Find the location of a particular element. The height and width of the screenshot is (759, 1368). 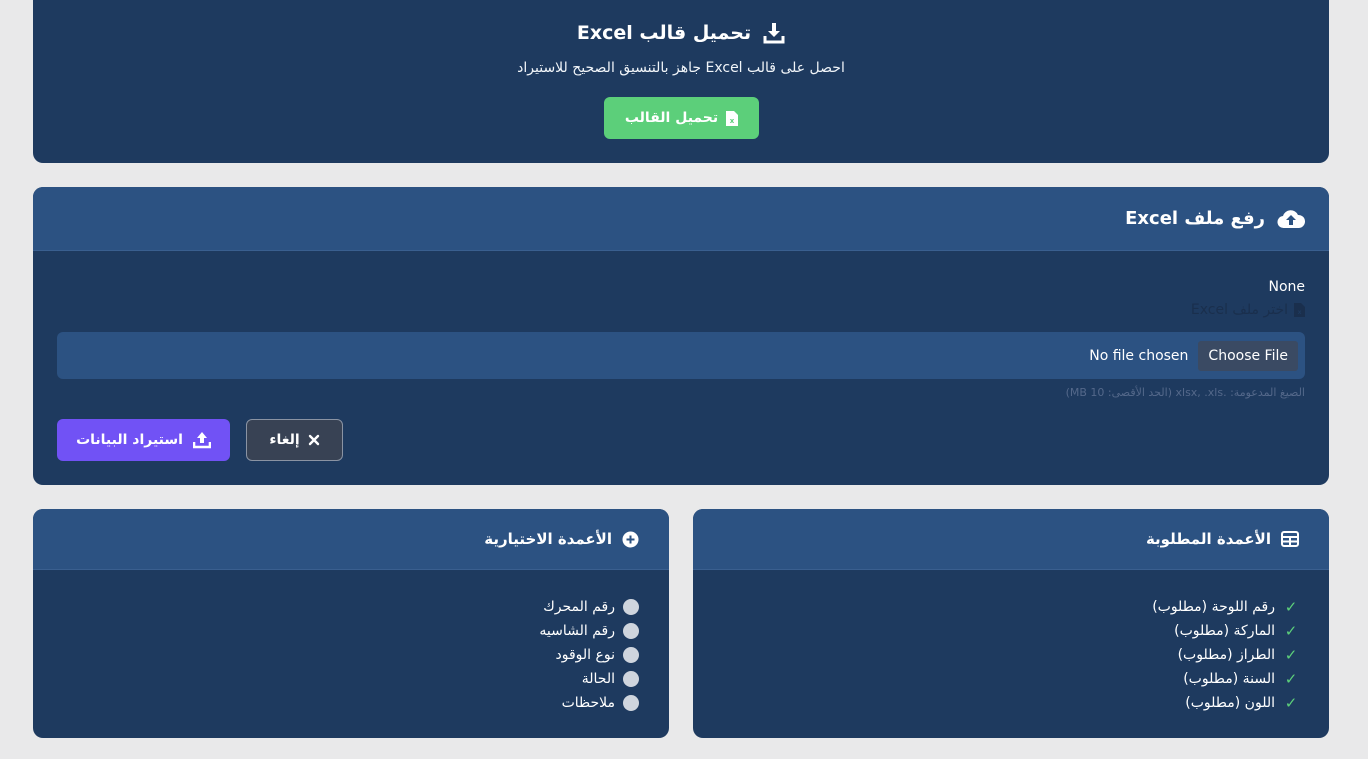

file-input-label: x اختر ملف Excel is located at coordinates (1248, 310).